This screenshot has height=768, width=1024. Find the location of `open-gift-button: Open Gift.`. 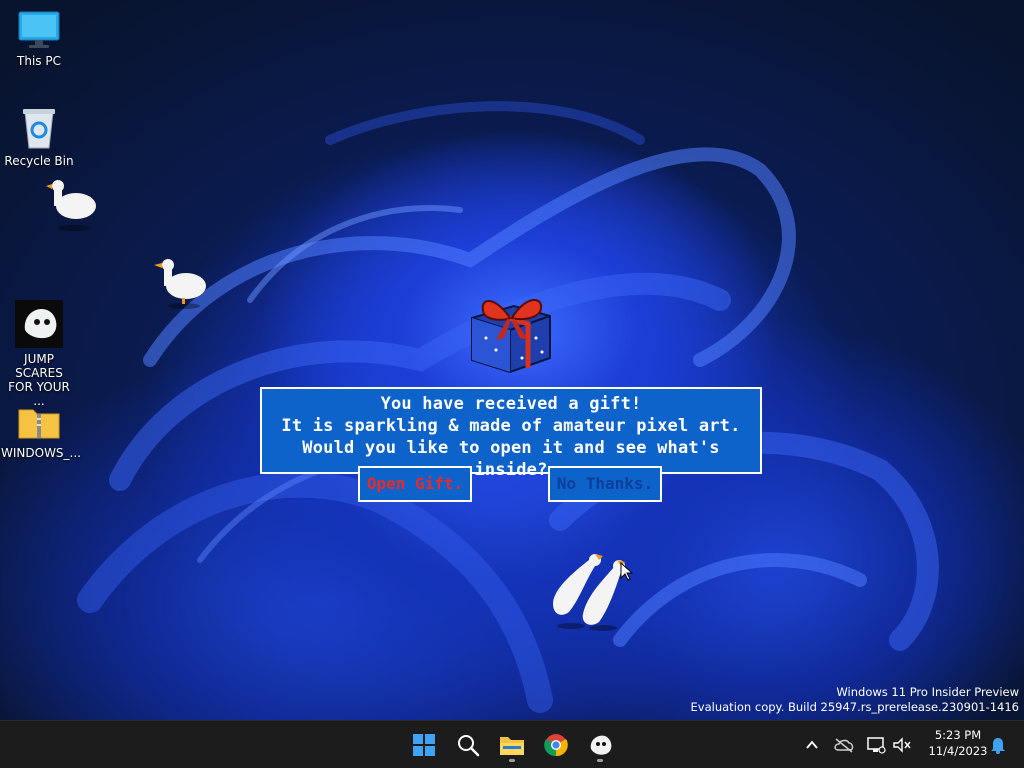

open-gift-button: Open Gift. is located at coordinates (415, 484).